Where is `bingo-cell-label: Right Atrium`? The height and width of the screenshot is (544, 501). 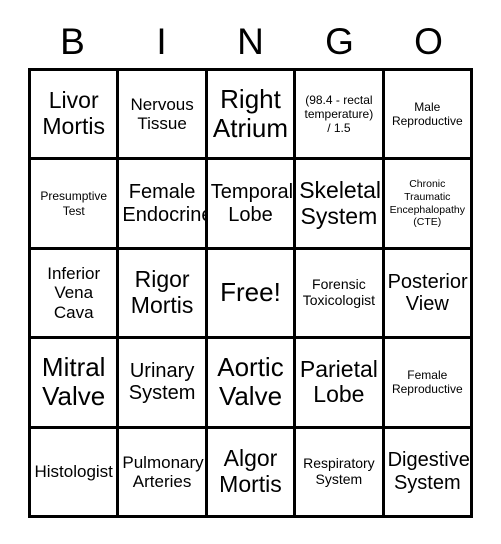 bingo-cell-label: Right Atrium is located at coordinates (250, 114).